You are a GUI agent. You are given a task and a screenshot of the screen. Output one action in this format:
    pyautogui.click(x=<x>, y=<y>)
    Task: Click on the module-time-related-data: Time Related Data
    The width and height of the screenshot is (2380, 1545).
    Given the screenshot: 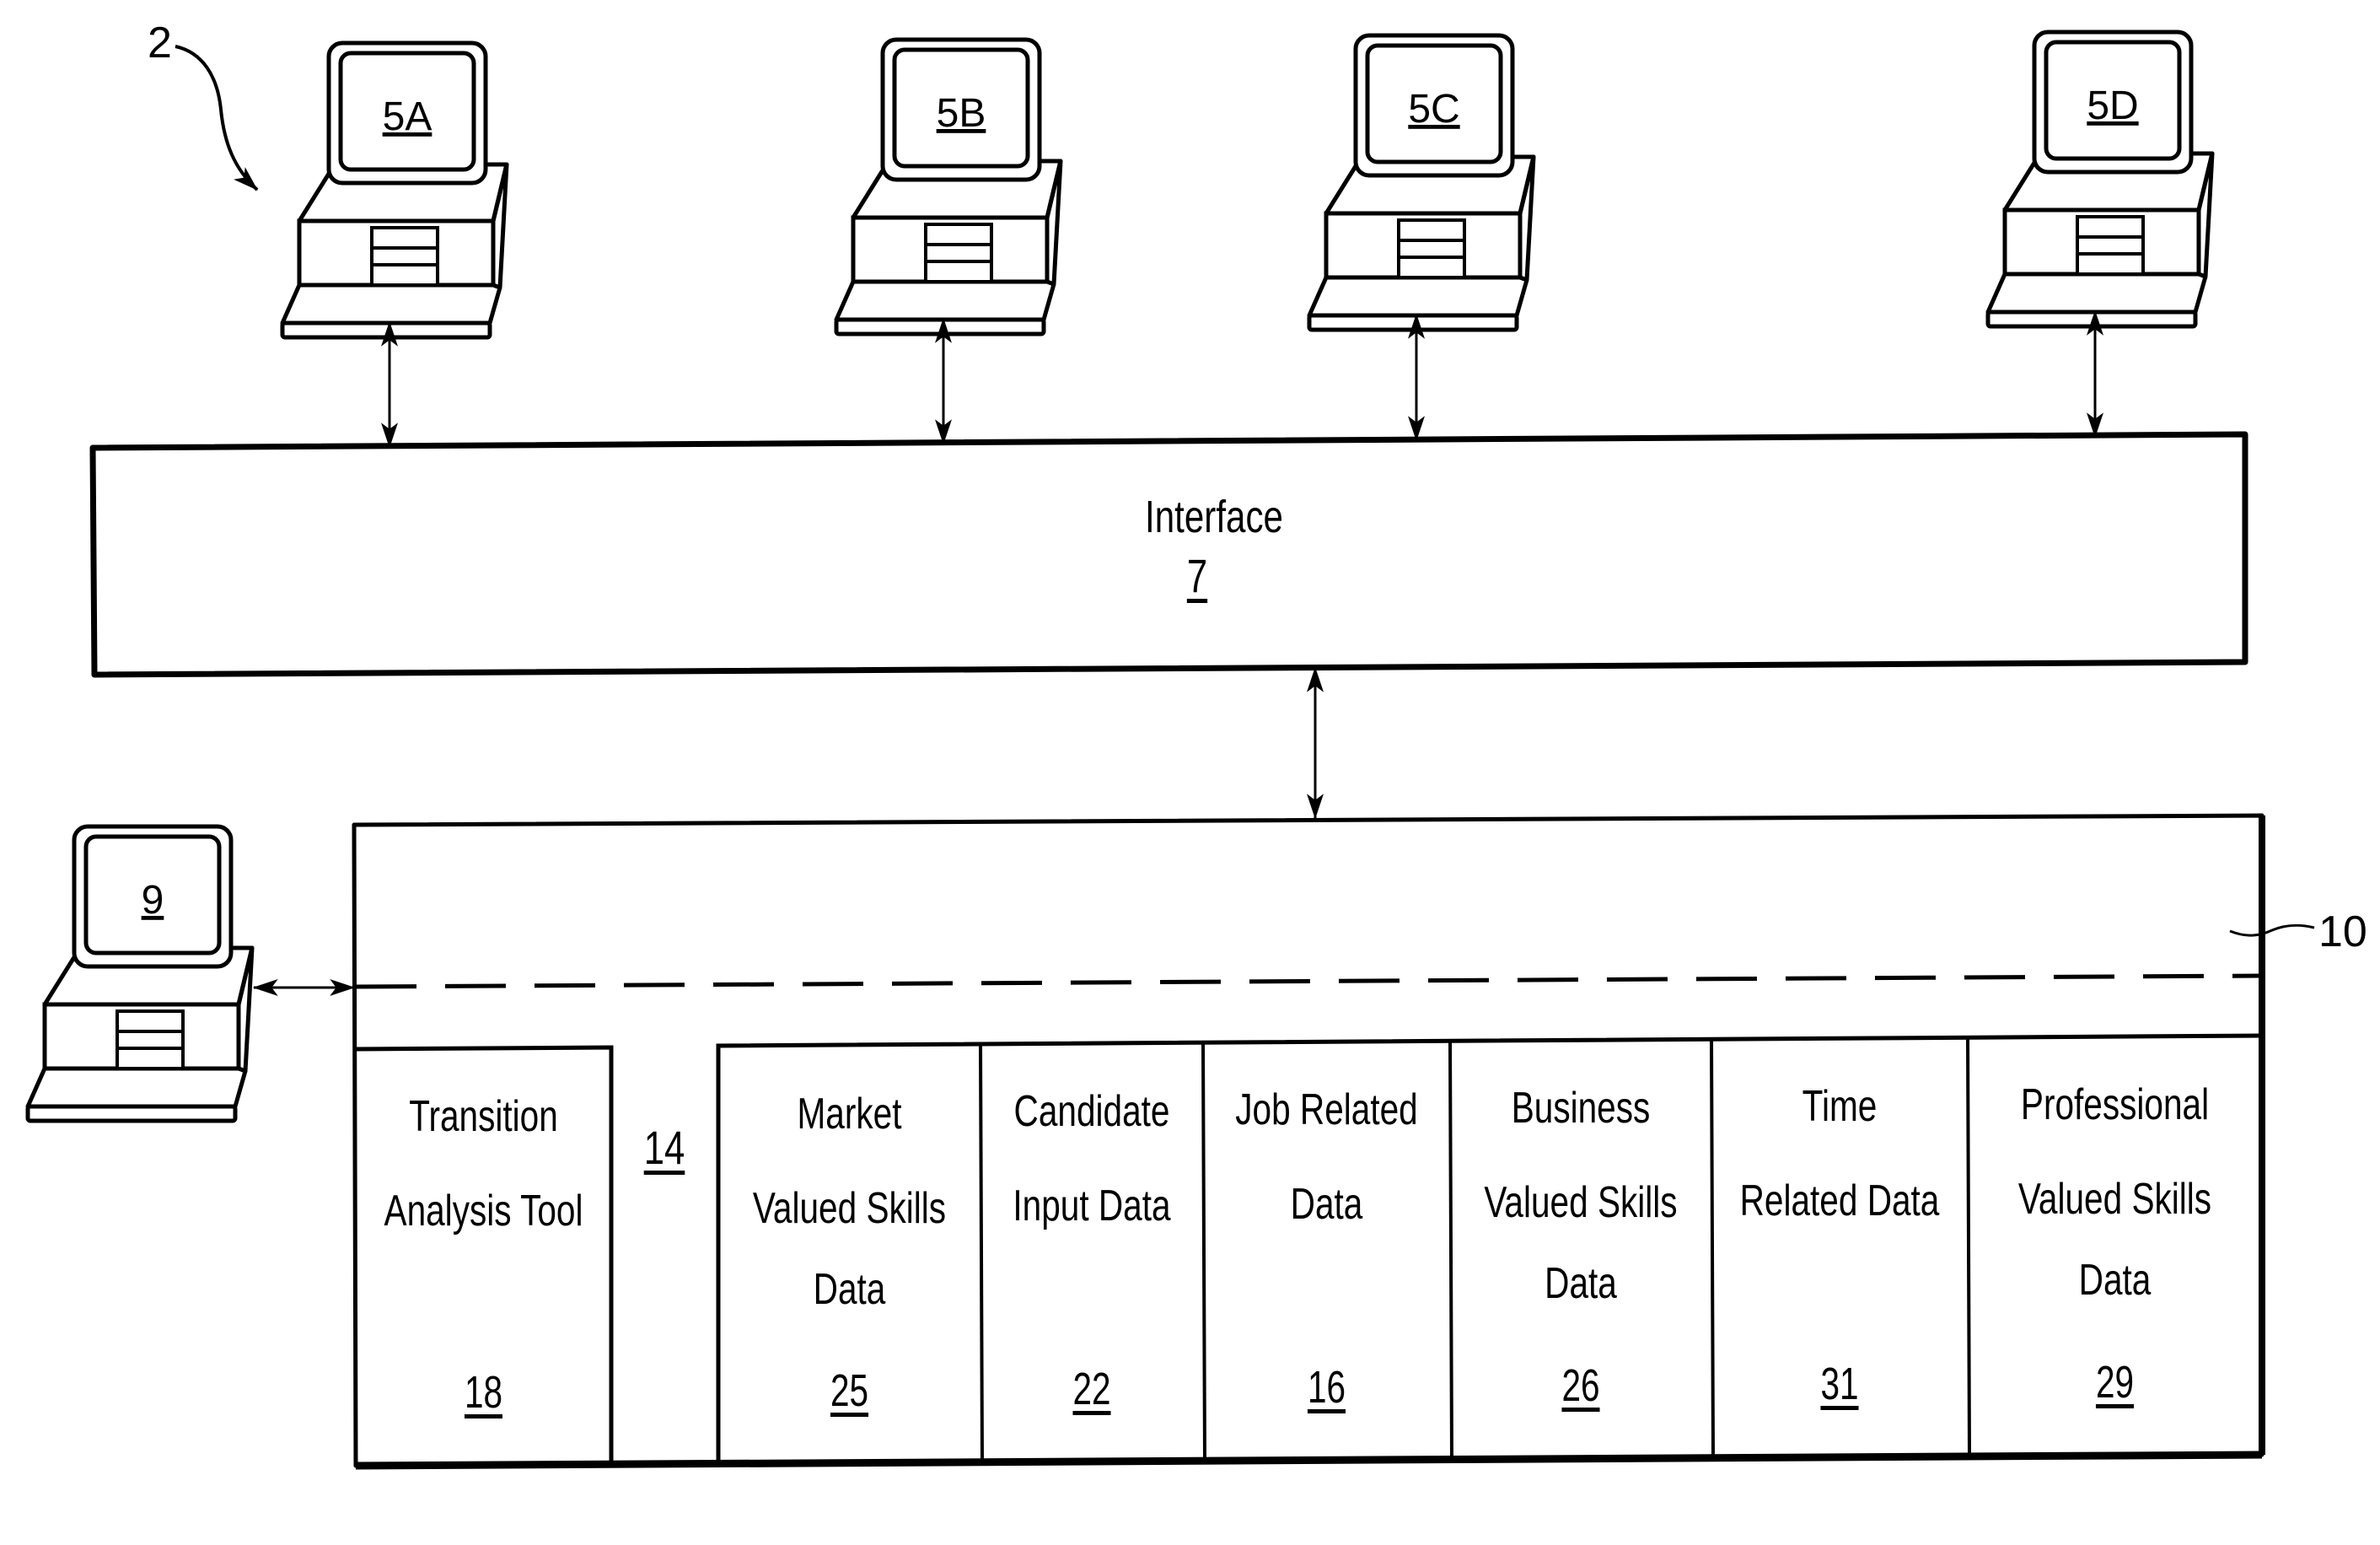 What is the action you would take?
    pyautogui.click(x=1839, y=1153)
    